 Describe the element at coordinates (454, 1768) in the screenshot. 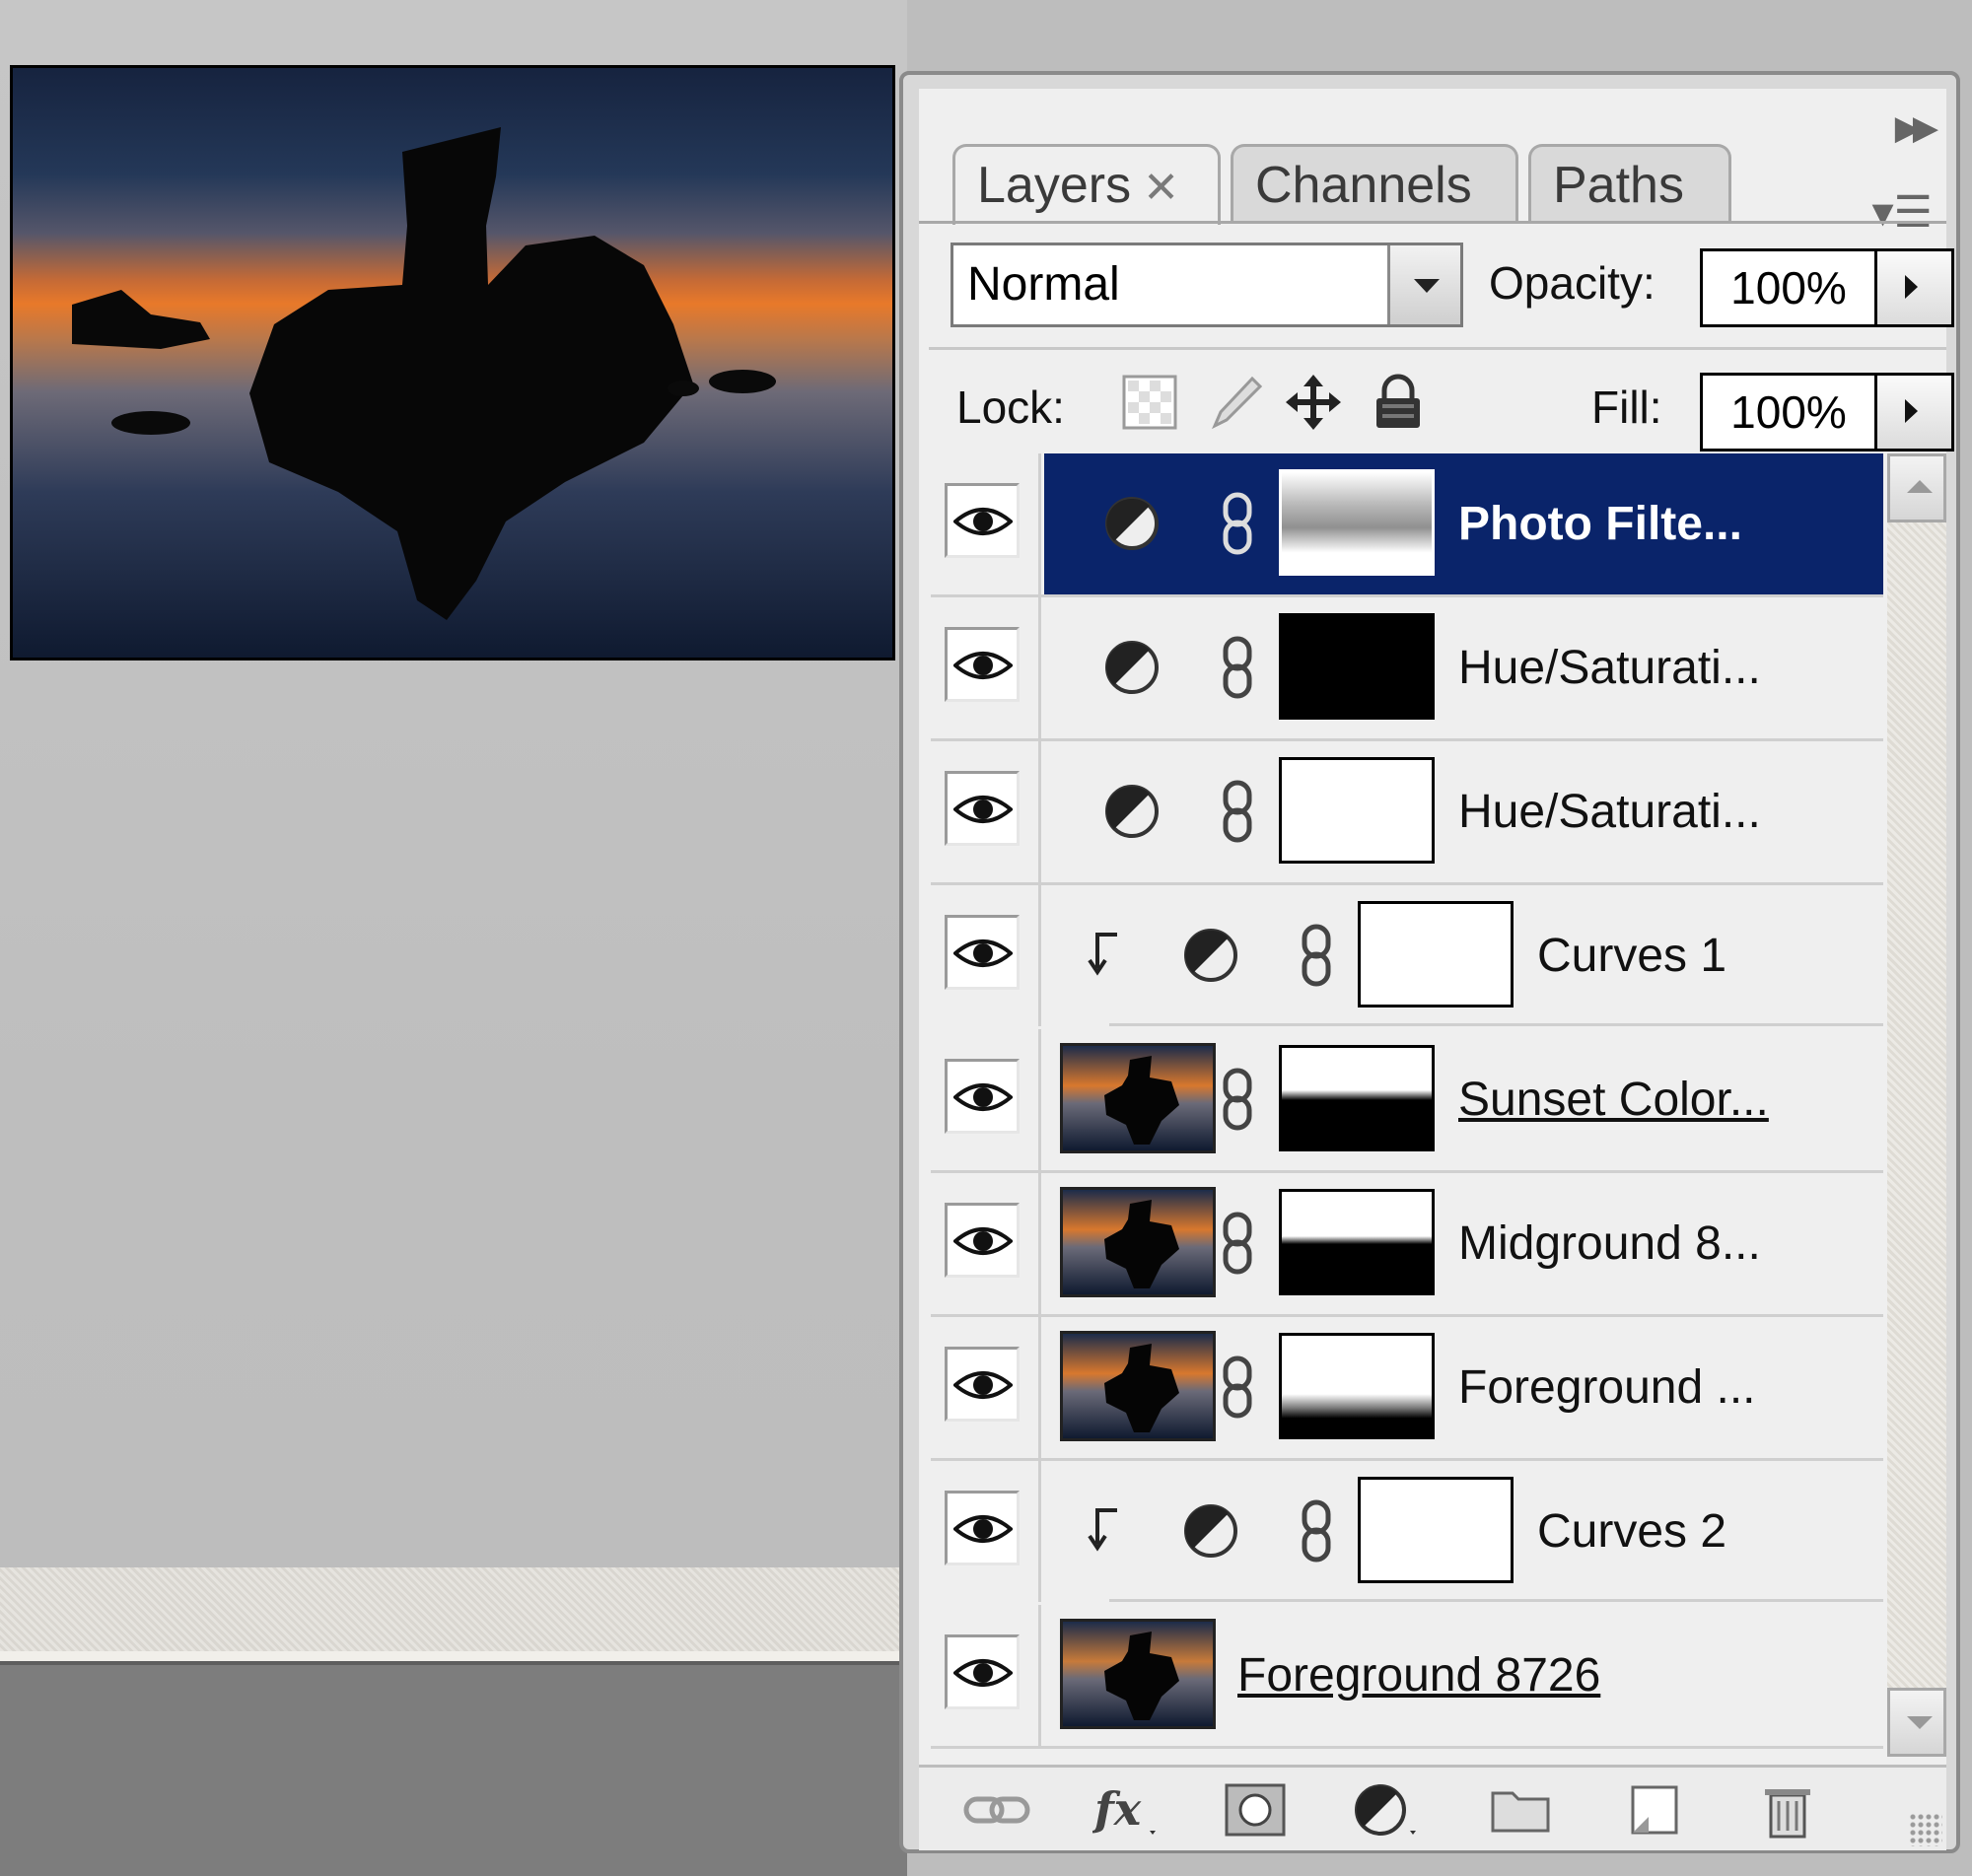

I see `status-area` at that location.